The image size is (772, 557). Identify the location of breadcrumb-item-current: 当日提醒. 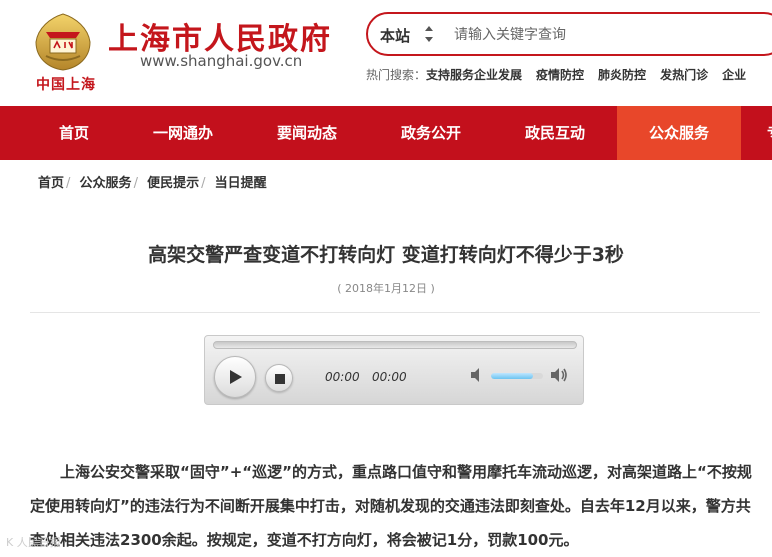
(240, 183).